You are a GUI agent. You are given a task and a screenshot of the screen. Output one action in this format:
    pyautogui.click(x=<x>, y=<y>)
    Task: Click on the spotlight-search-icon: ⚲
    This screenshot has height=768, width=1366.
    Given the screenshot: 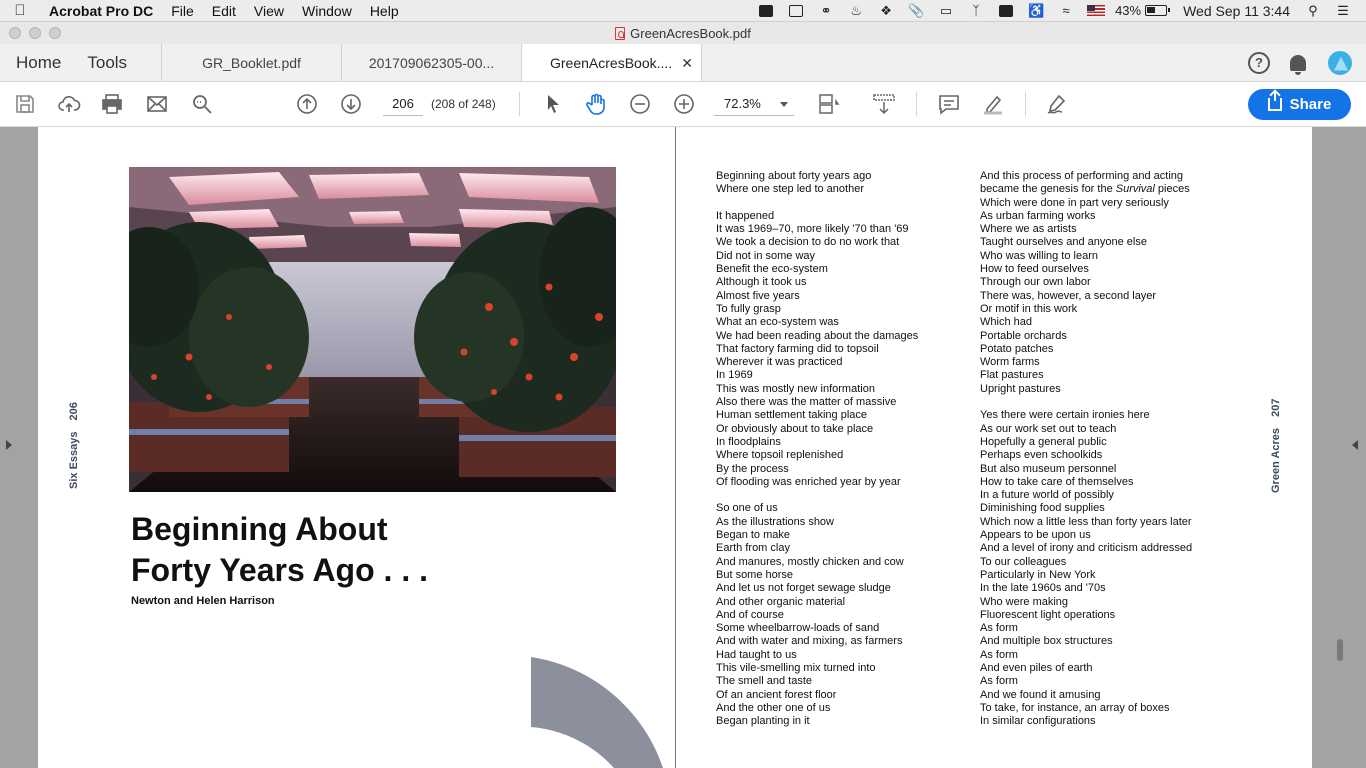 What is the action you would take?
    pyautogui.click(x=1313, y=11)
    